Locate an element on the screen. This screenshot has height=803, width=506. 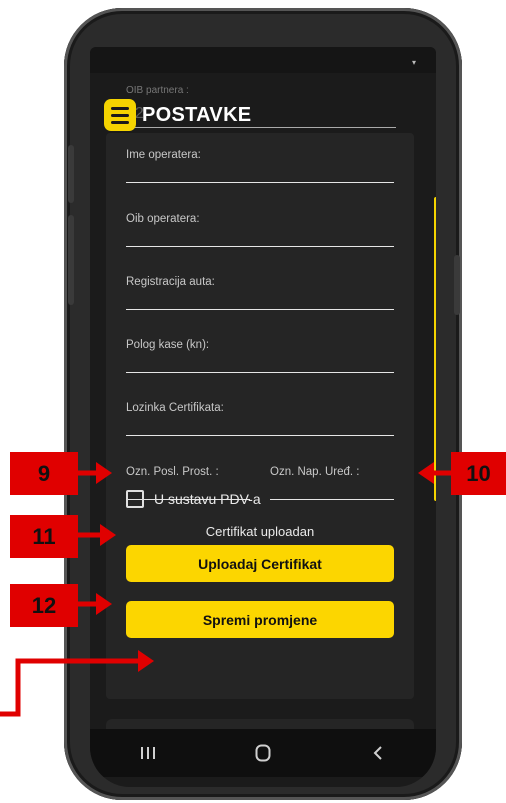
android-nav-bar is located at coordinates (263, 753).